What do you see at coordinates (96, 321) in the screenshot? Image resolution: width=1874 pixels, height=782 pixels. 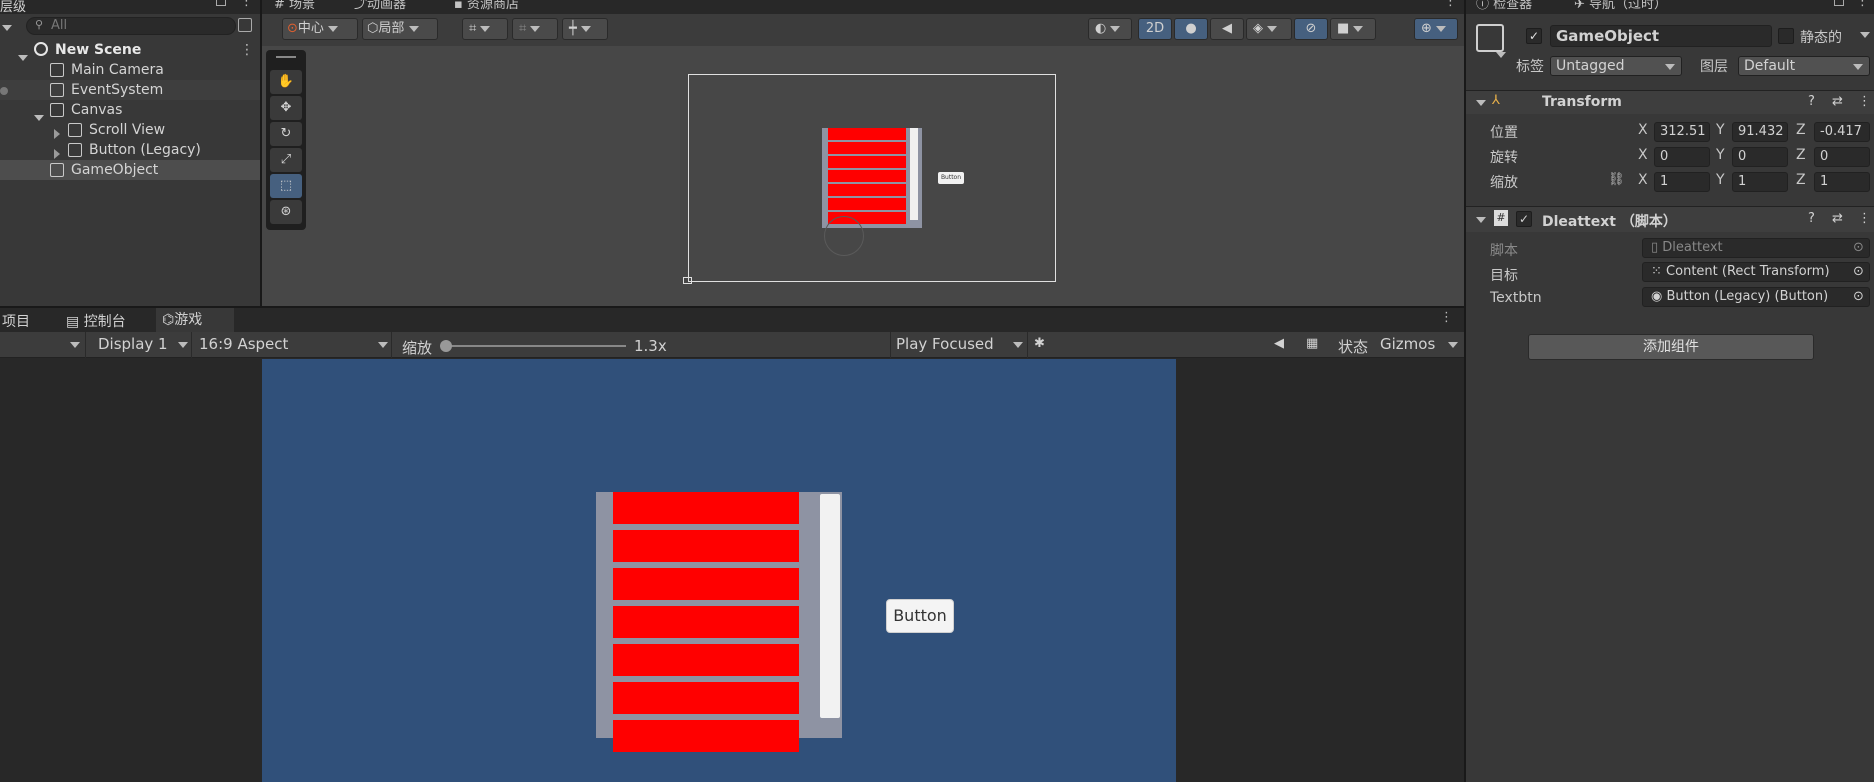 I see `tab-console: ▤ 控制台` at bounding box center [96, 321].